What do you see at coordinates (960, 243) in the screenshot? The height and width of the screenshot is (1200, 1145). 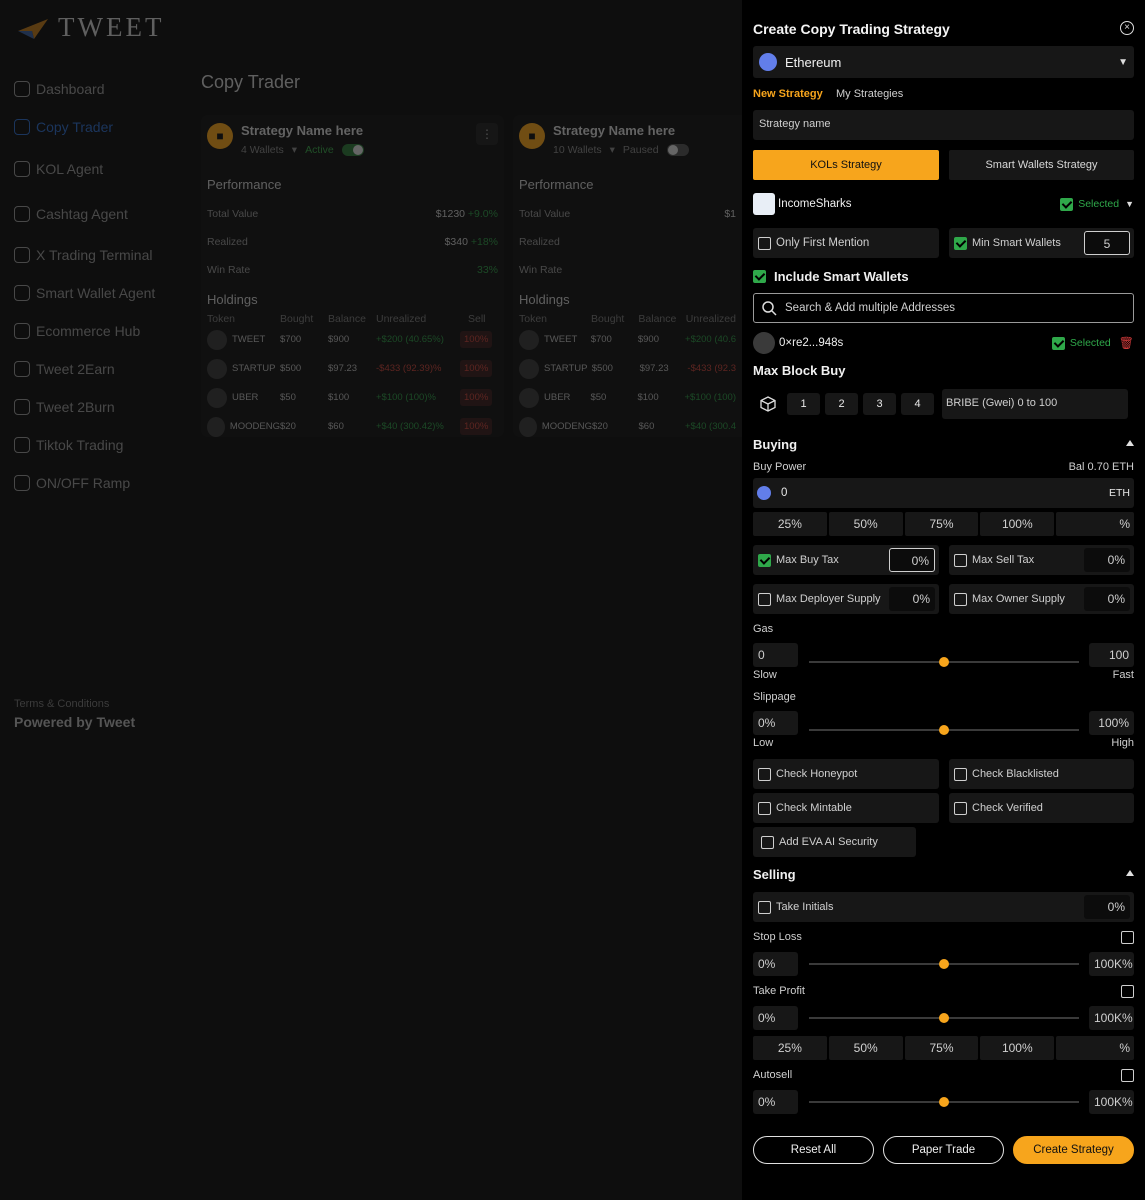 I see `min-smart-wallets-checkbox` at bounding box center [960, 243].